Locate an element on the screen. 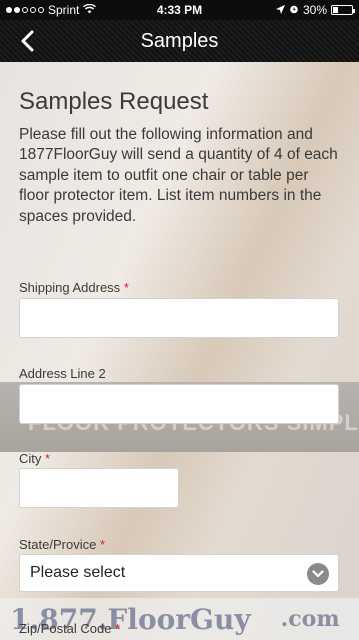 The height and width of the screenshot is (640, 359). address-line-2-input is located at coordinates (179, 404).